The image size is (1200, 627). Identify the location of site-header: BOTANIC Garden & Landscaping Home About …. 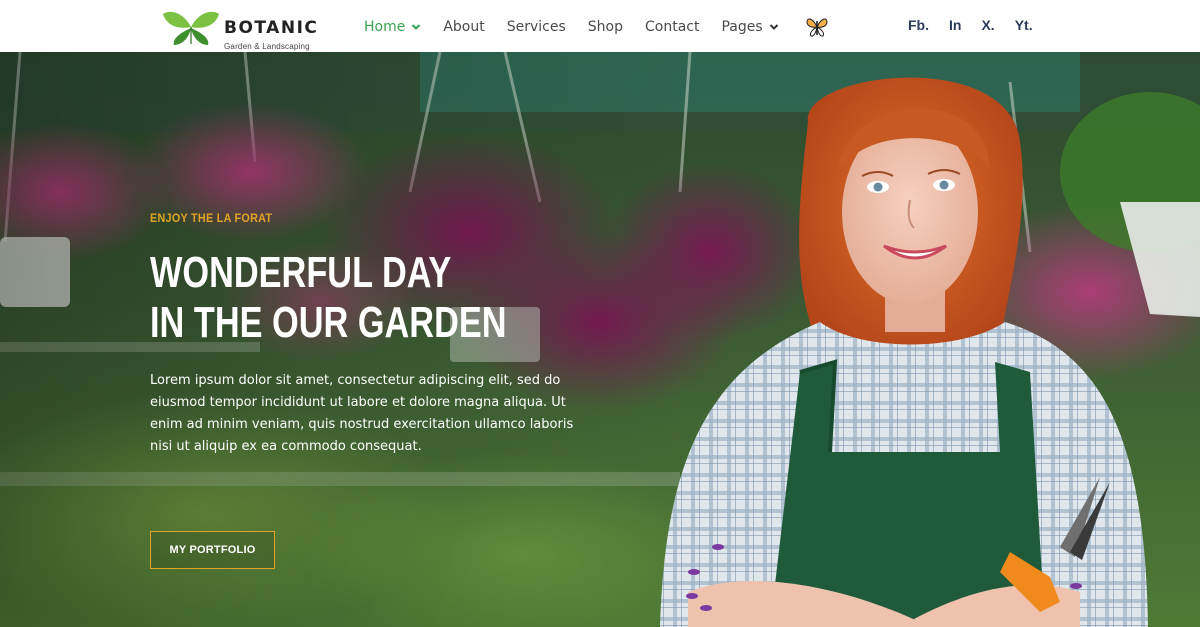
(600, 26).